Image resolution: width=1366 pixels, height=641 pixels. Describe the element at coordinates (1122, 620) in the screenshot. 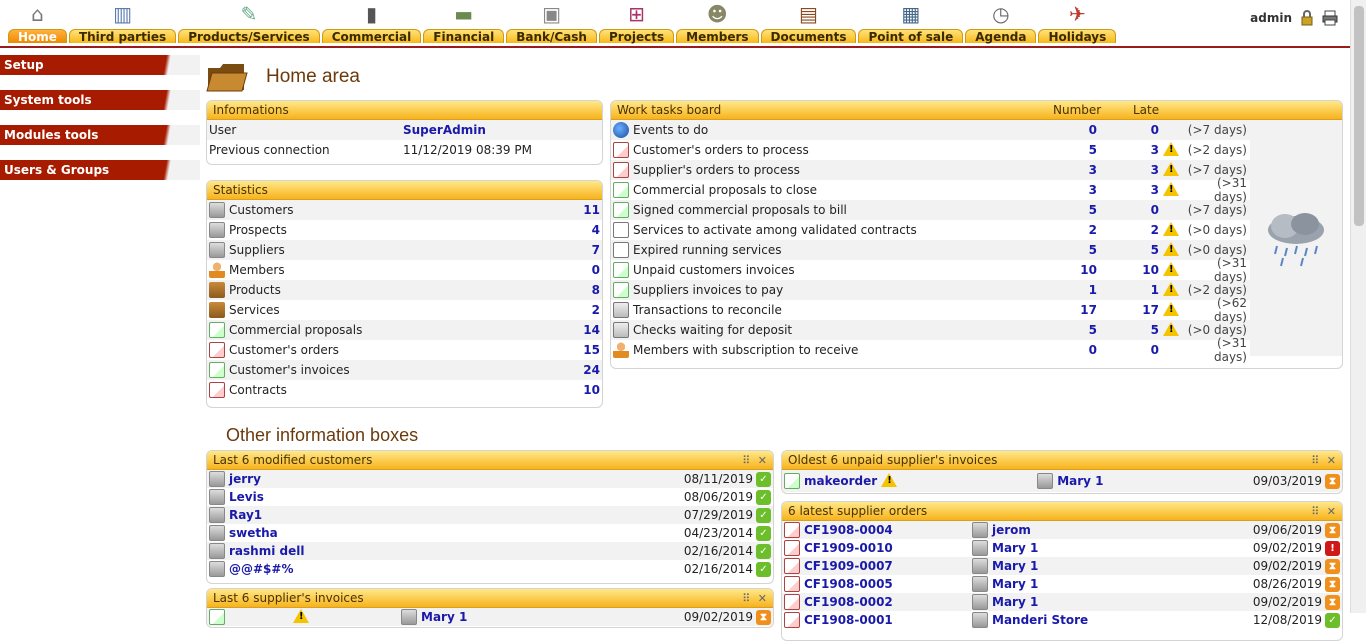

I see `supplier-link: Manderi Store` at that location.